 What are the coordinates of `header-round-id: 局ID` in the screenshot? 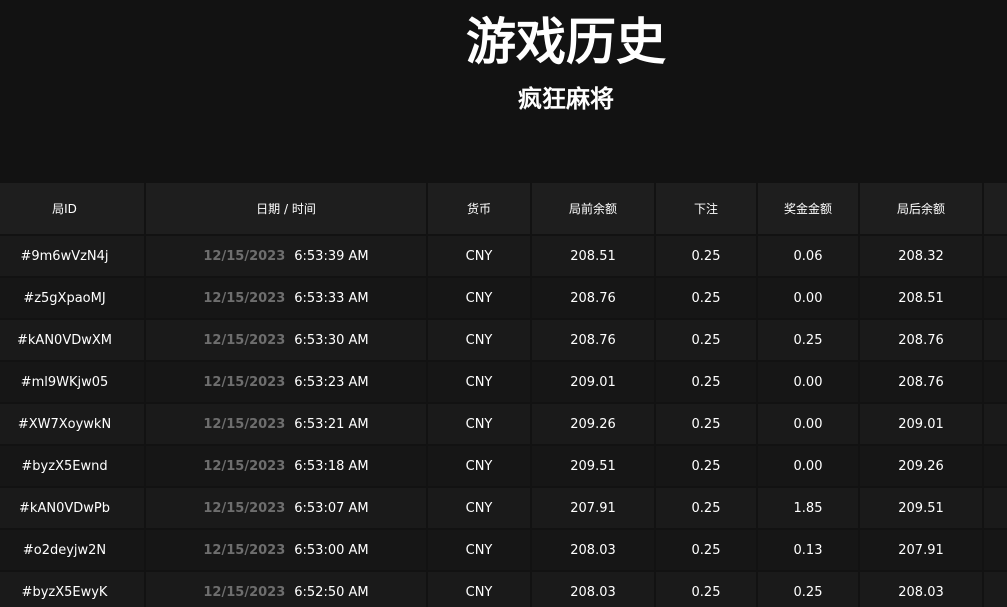 It's located at (73, 209).